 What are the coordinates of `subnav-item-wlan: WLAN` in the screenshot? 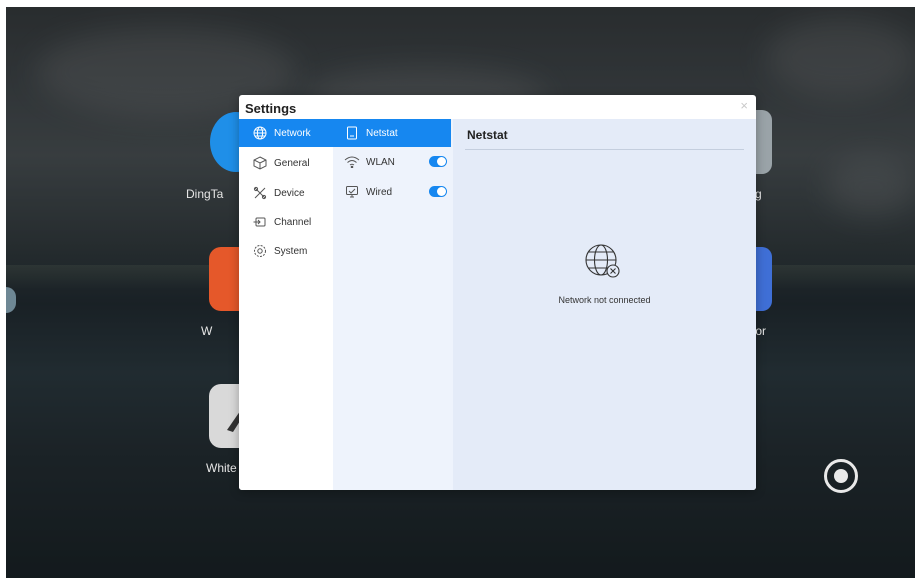 It's located at (393, 162).